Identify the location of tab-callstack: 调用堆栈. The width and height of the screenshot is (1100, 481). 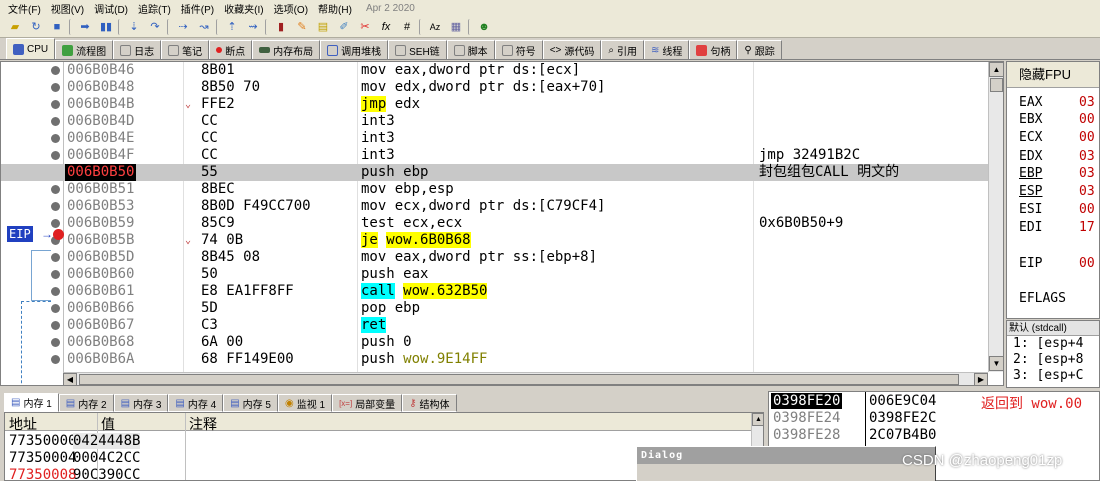
(354, 49).